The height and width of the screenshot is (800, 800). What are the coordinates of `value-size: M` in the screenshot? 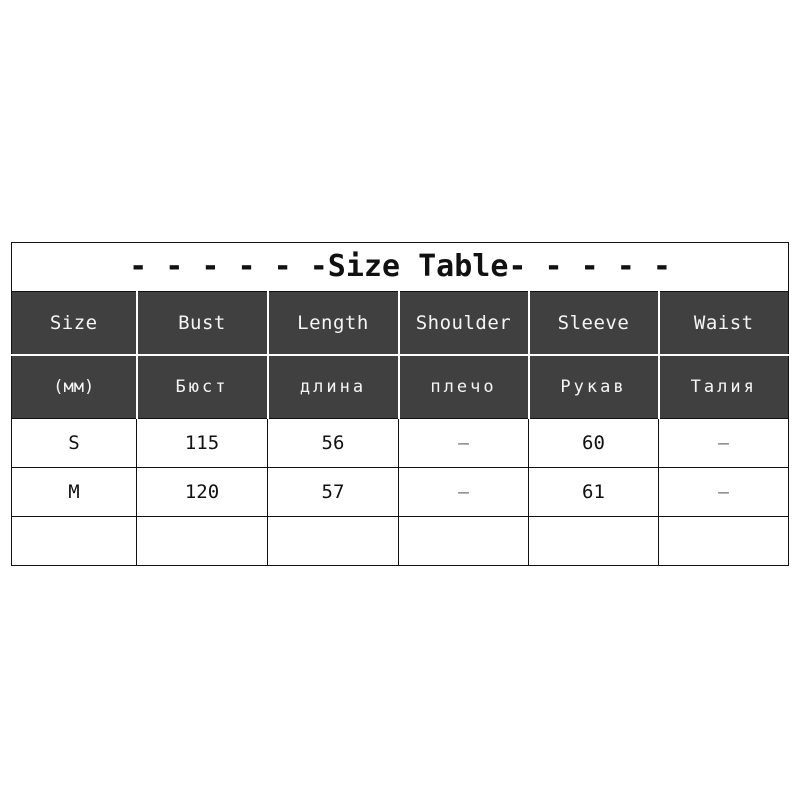 It's located at (74, 492).